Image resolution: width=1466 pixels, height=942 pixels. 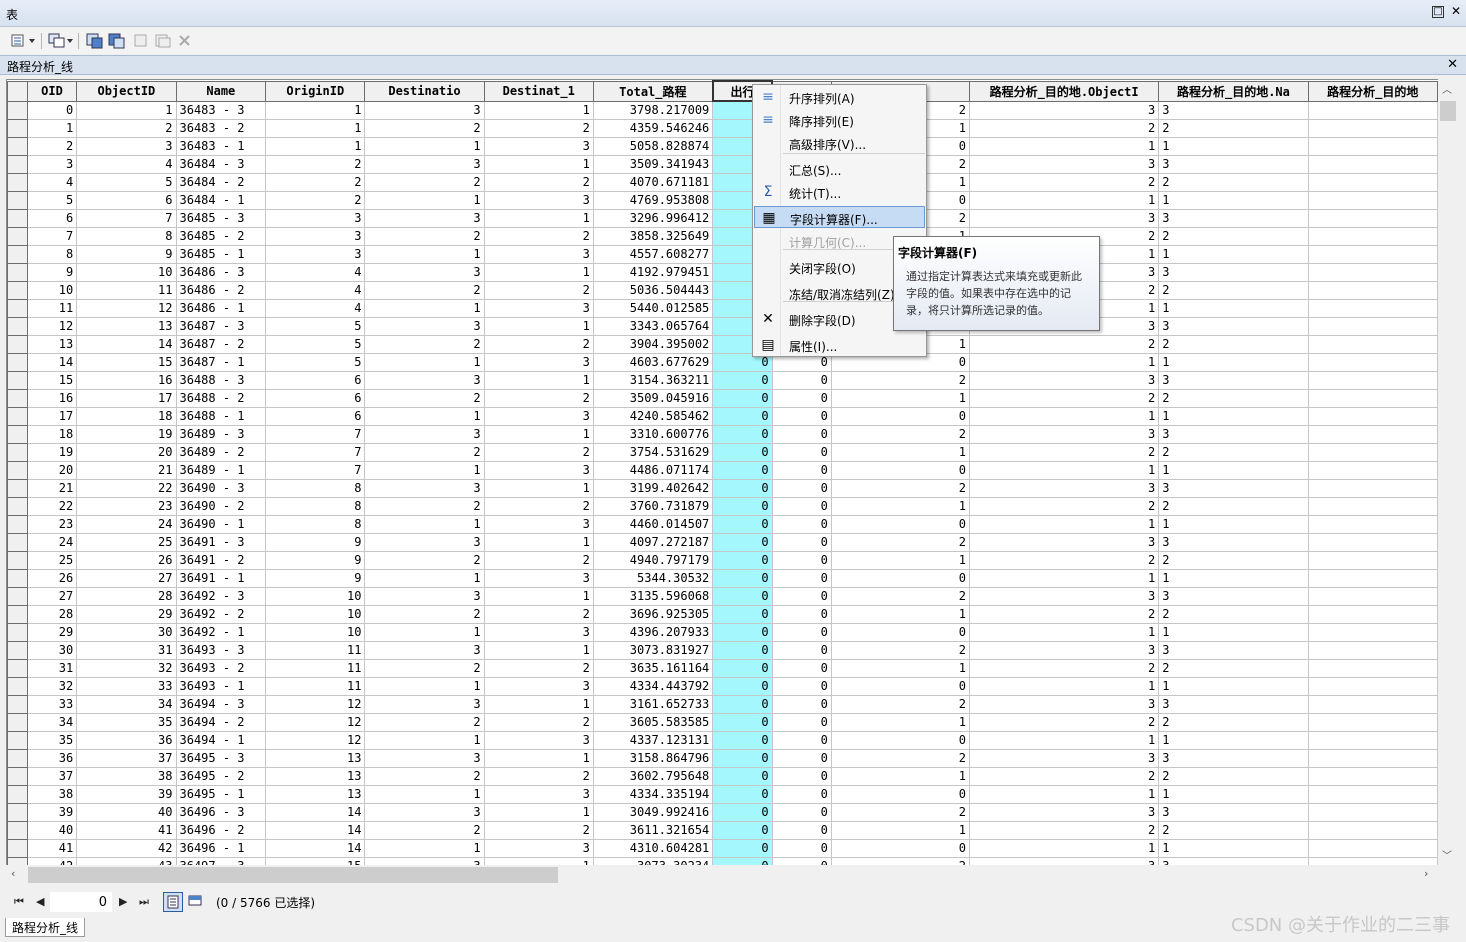 I want to click on table-cell: 37, so click(x=52, y=776).